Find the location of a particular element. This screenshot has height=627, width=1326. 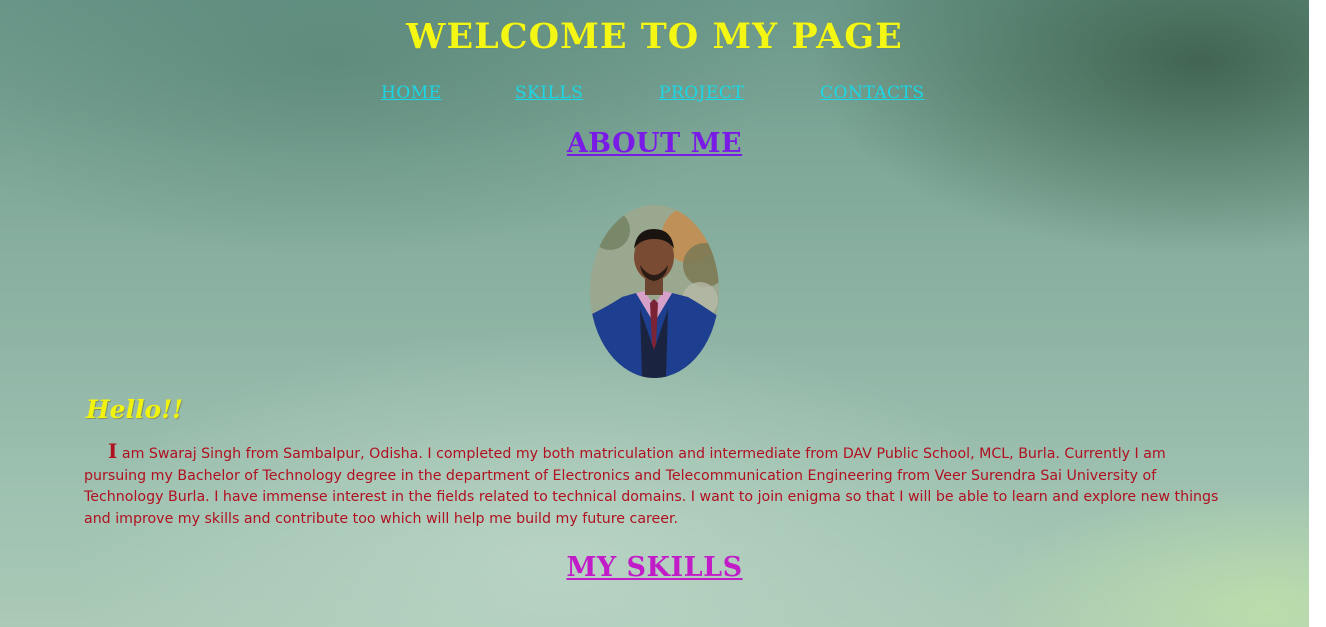

my-skills-heading-text: MY SKILLS is located at coordinates (654, 567).